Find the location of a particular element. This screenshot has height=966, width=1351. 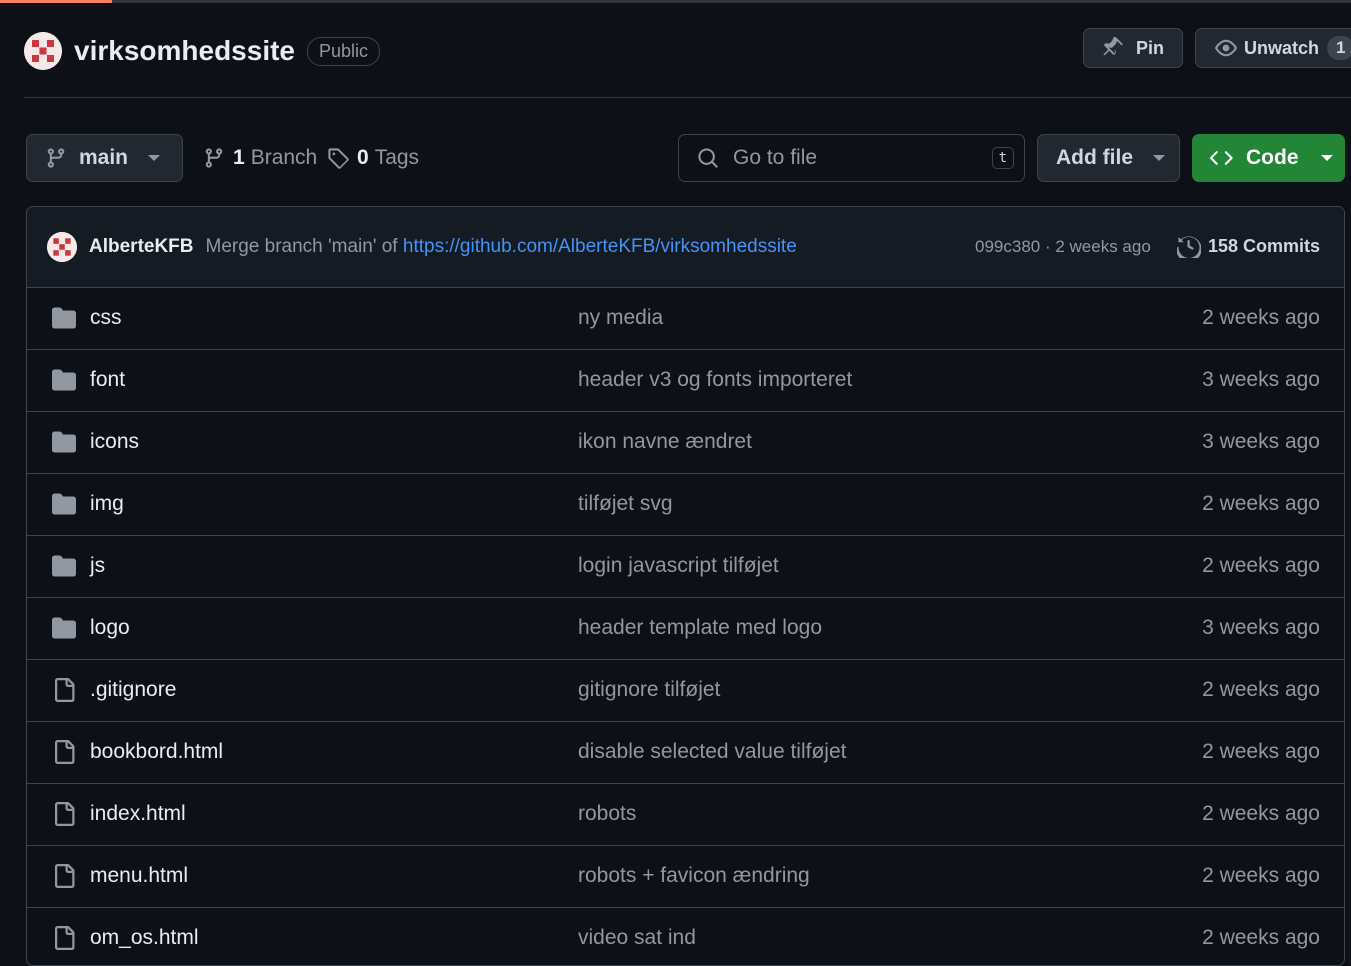

top-border is located at coordinates (675, 1).